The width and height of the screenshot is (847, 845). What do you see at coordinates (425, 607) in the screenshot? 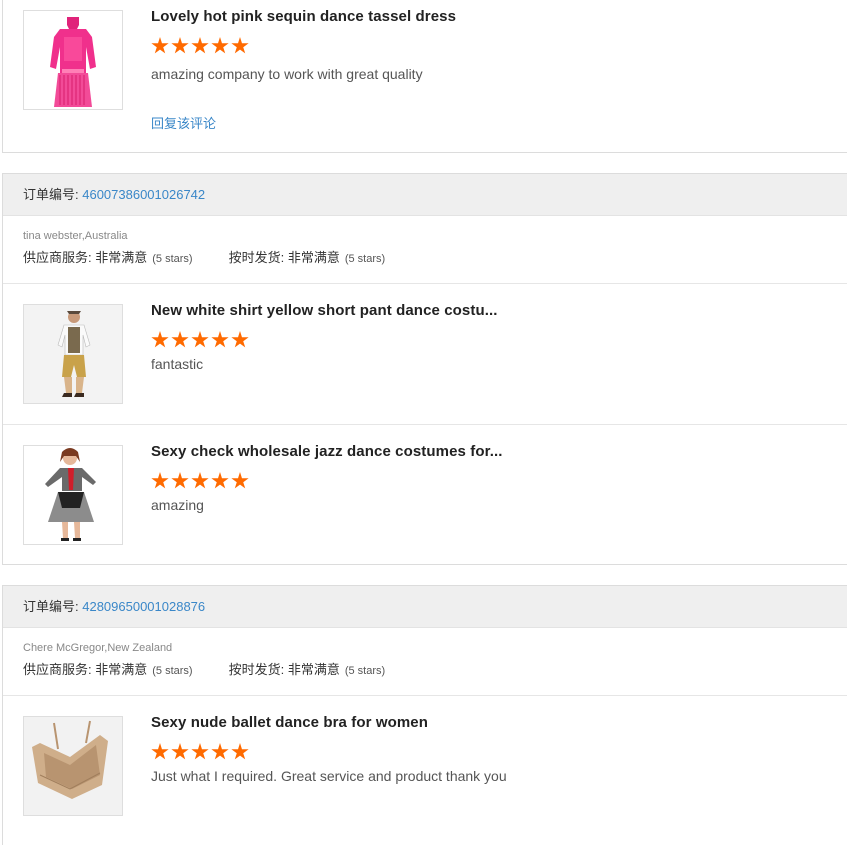
I see `order-header: 订单编号: 42809650001028876` at bounding box center [425, 607].